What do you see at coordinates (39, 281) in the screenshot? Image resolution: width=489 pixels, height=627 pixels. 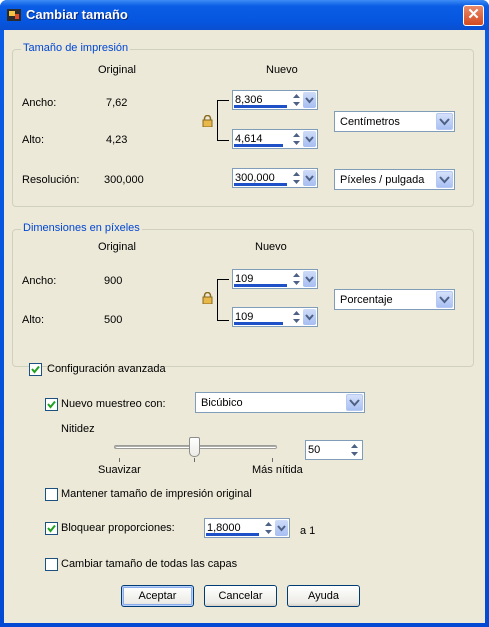 I see `pixel-width-label: Ancho:` at bounding box center [39, 281].